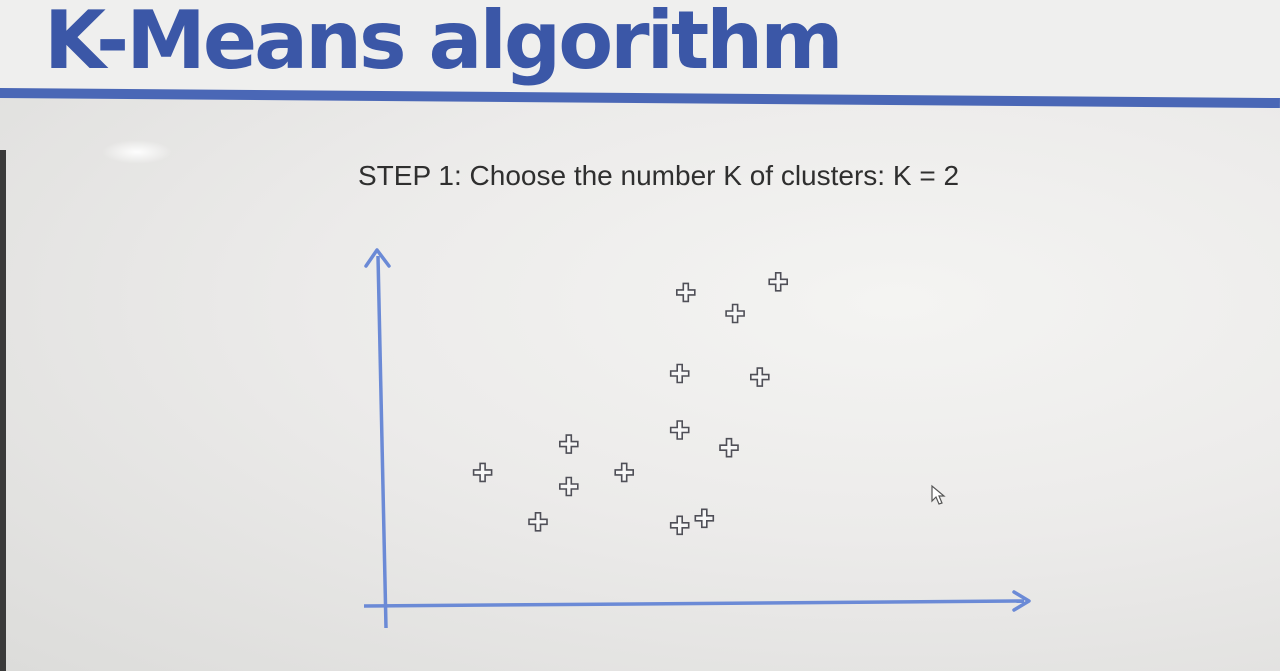 This screenshot has height=671, width=1280. Describe the element at coordinates (694, 603) in the screenshot. I see `x-axis` at that location.